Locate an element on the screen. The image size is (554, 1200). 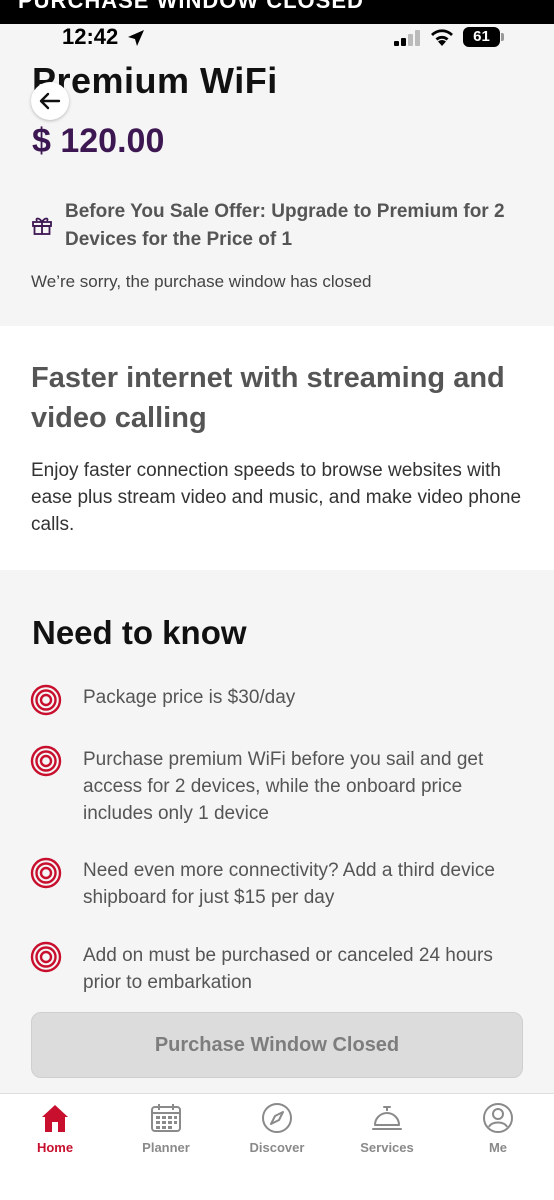
tab-planner: Planner is located at coordinates (166, 1132).